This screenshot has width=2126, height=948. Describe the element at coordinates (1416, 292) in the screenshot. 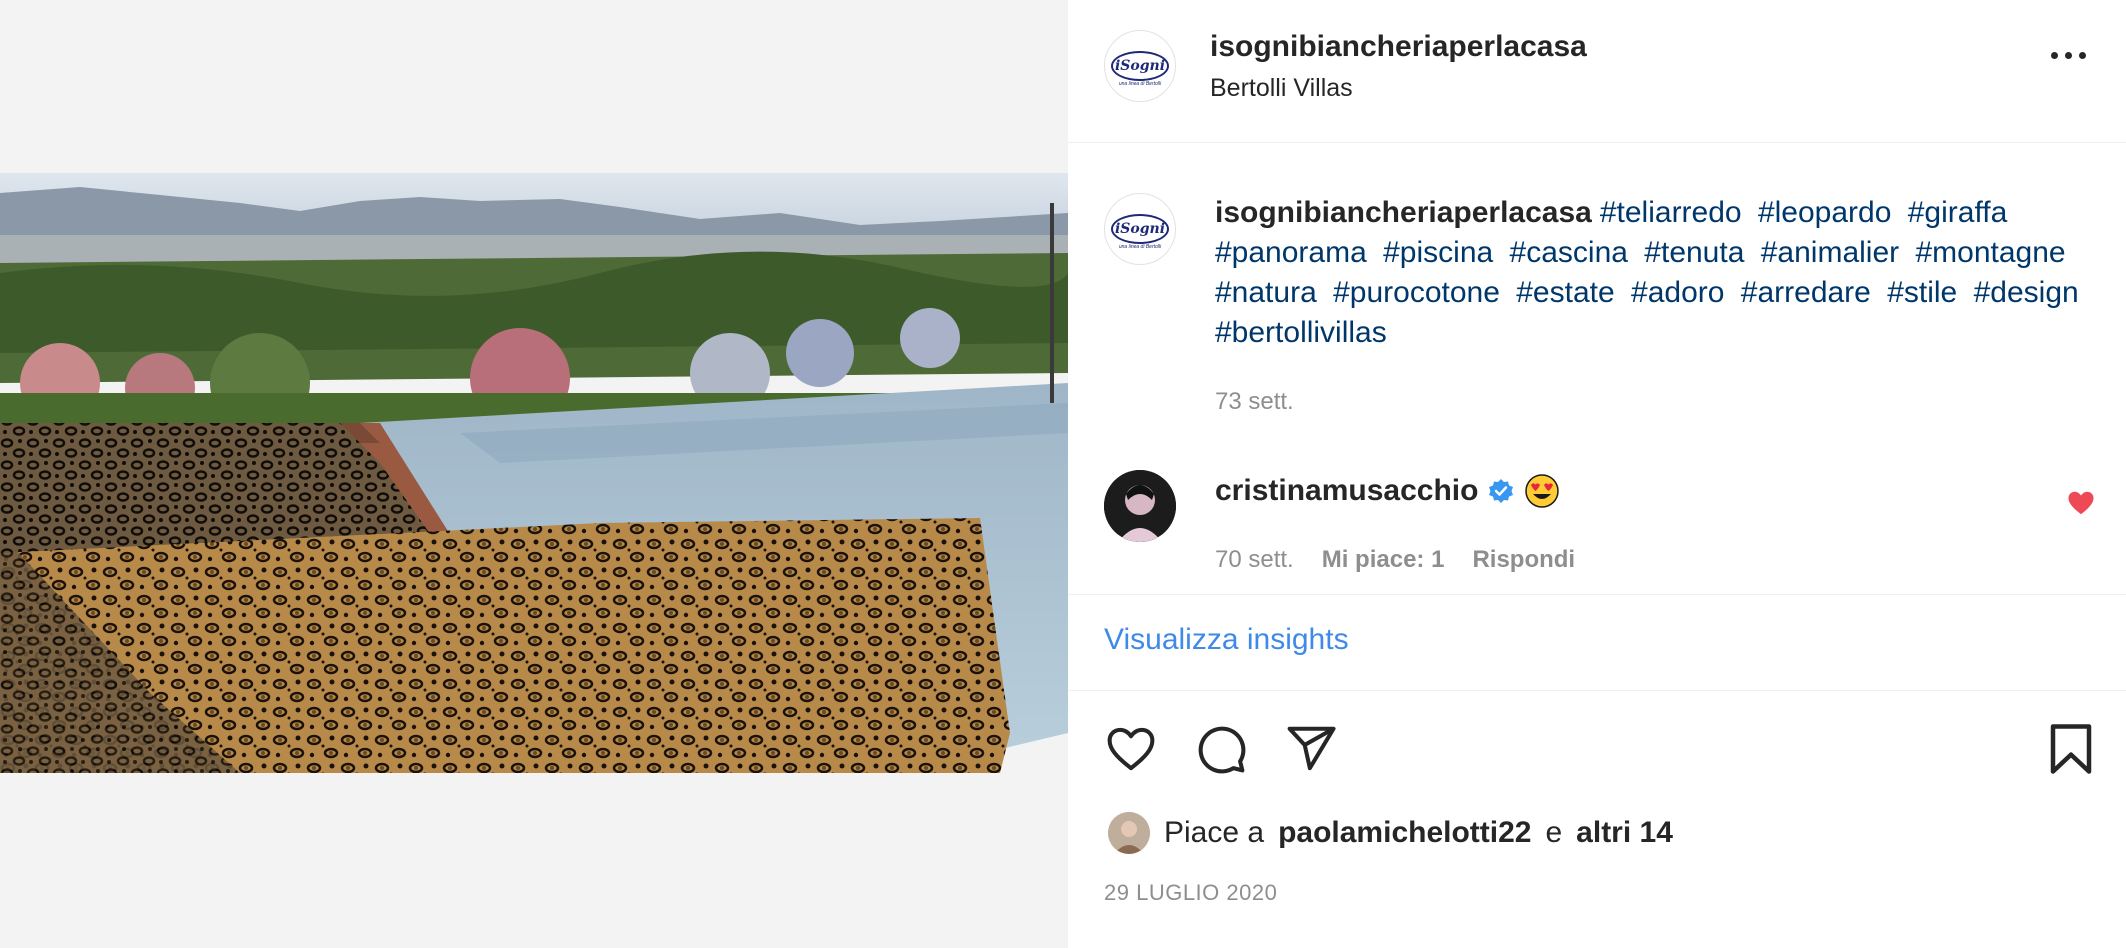

I see `hashtag-link: #purocotone` at that location.